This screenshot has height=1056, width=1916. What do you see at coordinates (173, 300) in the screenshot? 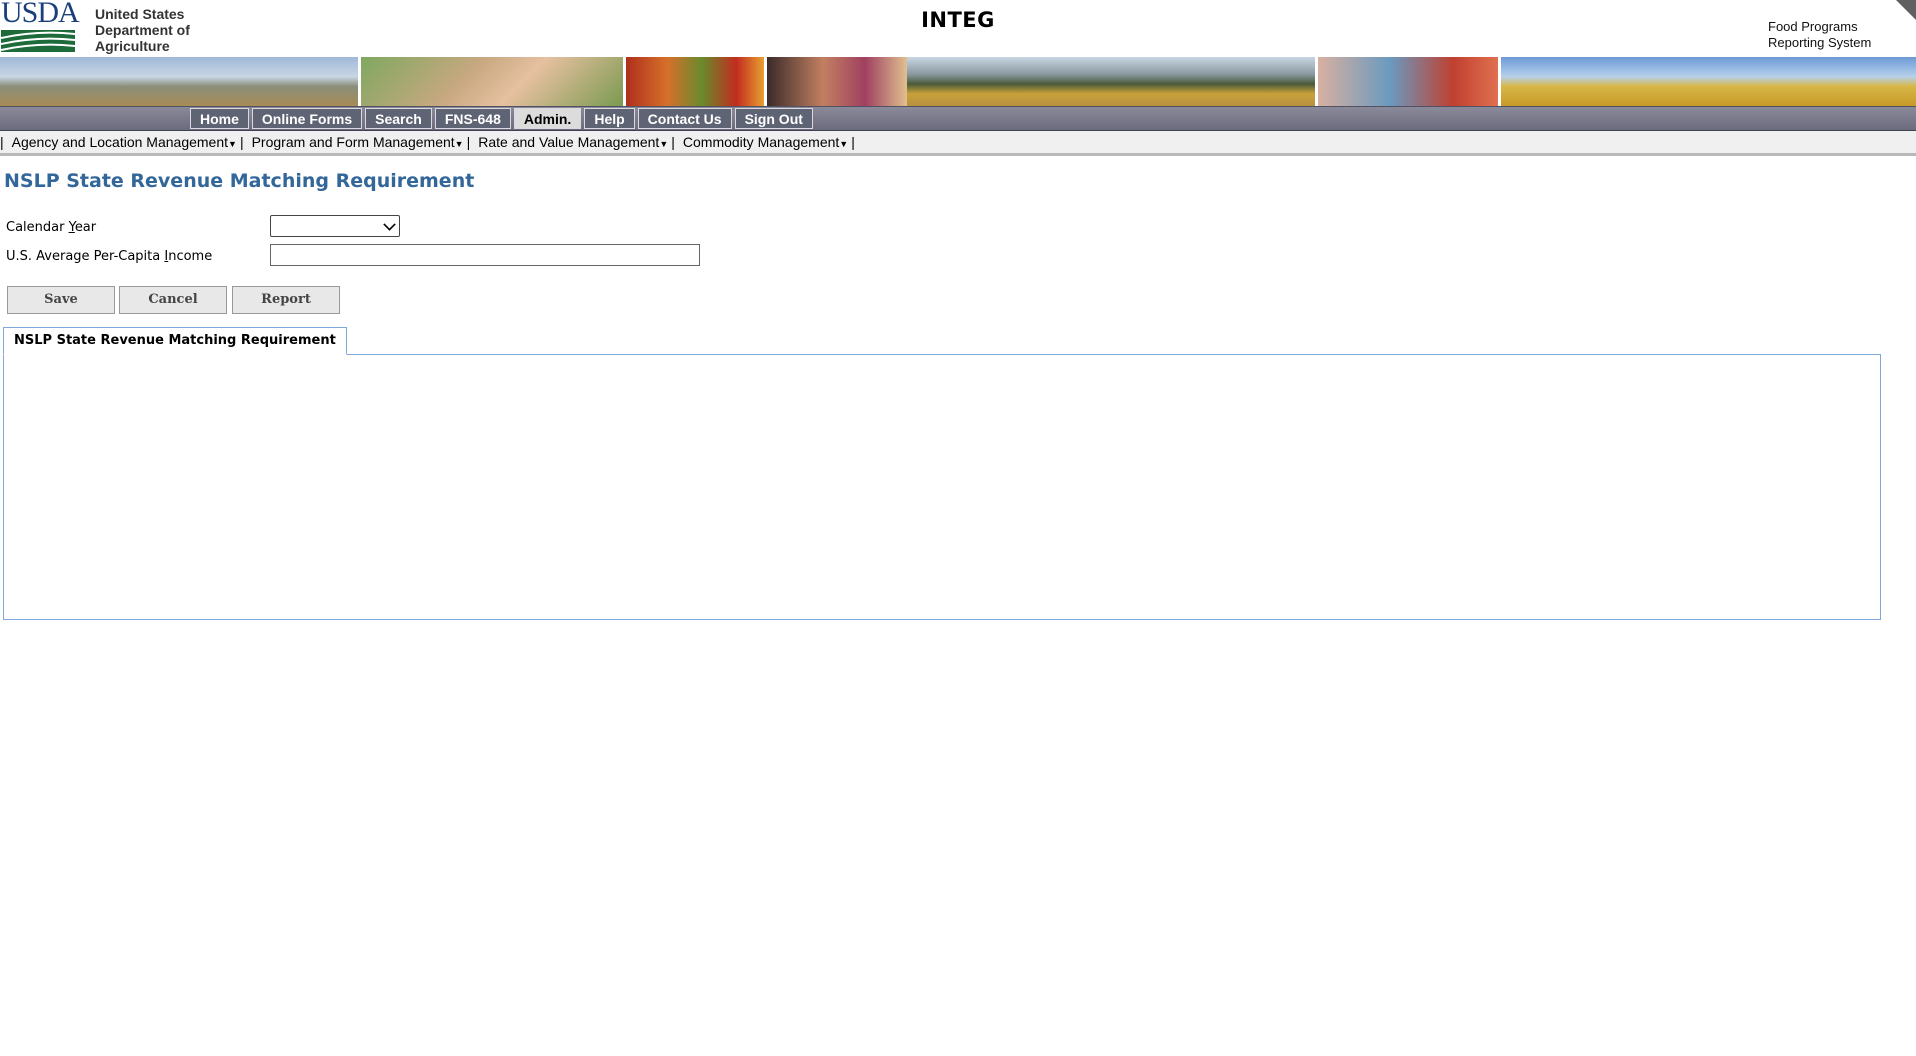
I see `cancel-button: Cancel` at bounding box center [173, 300].